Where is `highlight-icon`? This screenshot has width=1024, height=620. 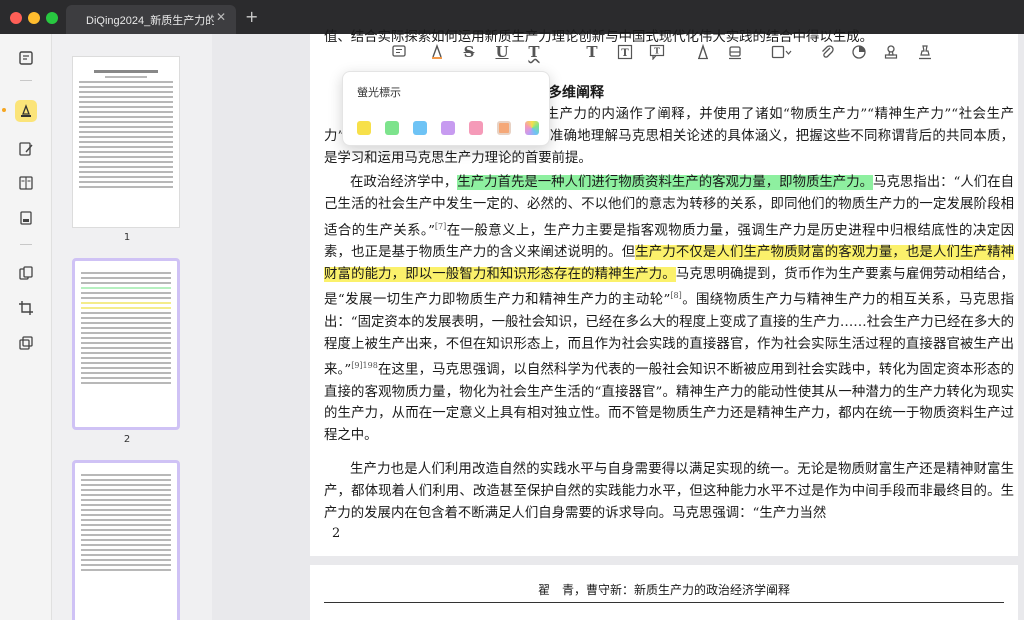 highlight-icon is located at coordinates (437, 52).